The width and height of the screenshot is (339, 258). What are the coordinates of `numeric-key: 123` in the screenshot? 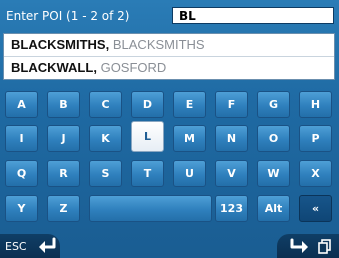 It's located at (231, 208).